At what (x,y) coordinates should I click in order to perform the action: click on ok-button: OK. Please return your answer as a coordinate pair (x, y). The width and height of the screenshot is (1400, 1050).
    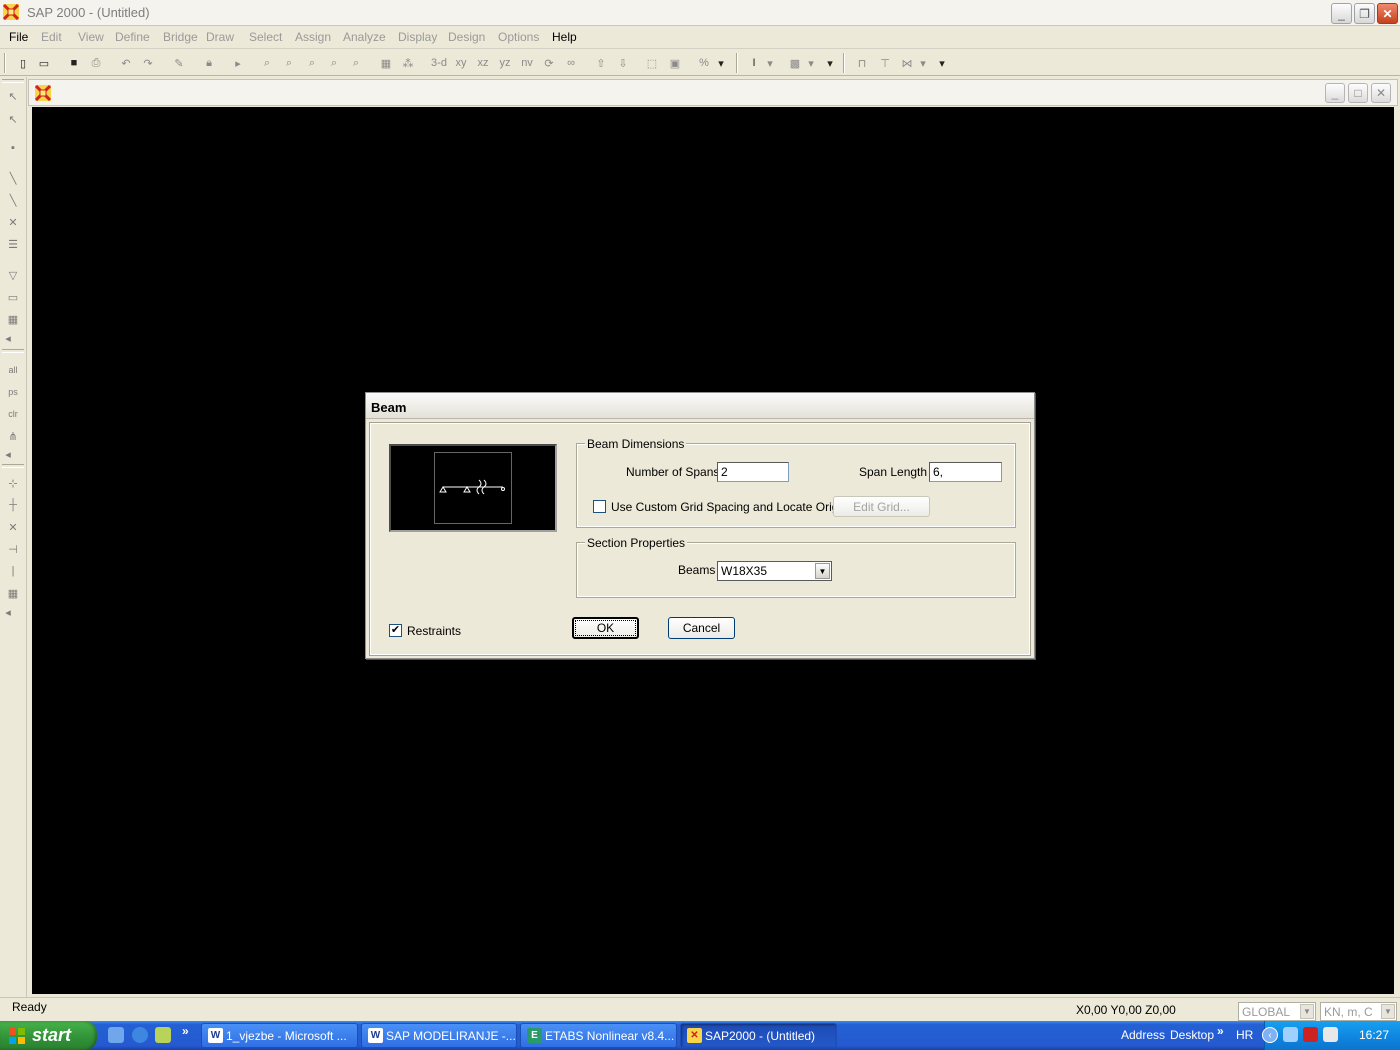
    Looking at the image, I should click on (605, 628).